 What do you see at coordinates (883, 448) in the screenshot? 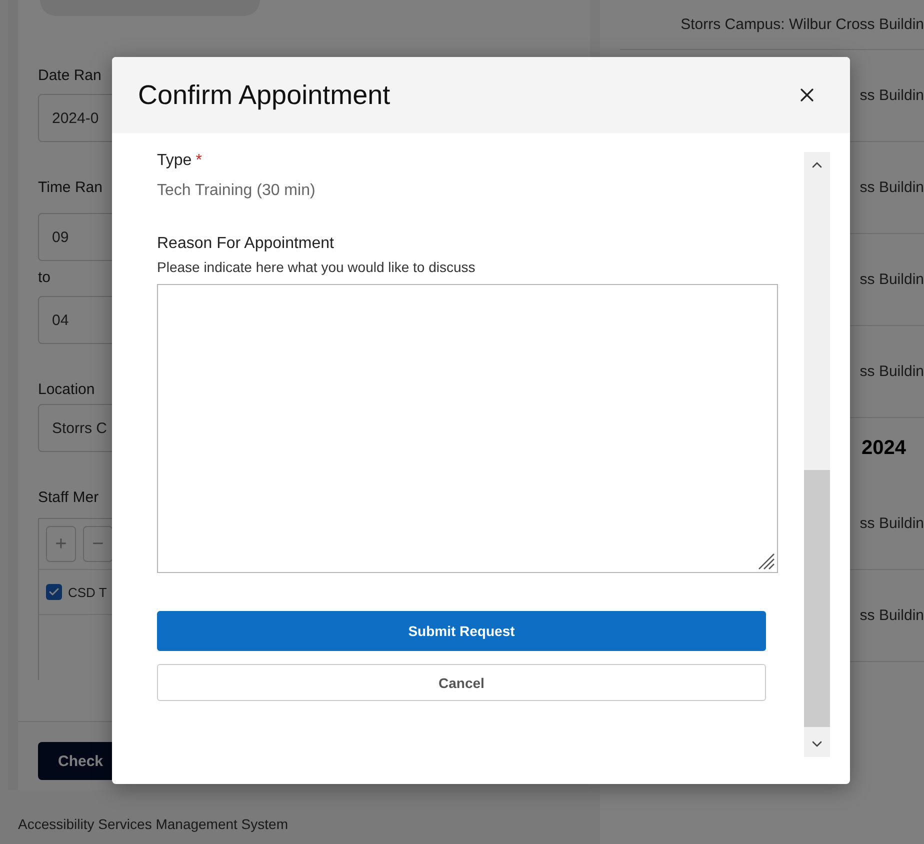
I see `date-heading: 2024` at bounding box center [883, 448].